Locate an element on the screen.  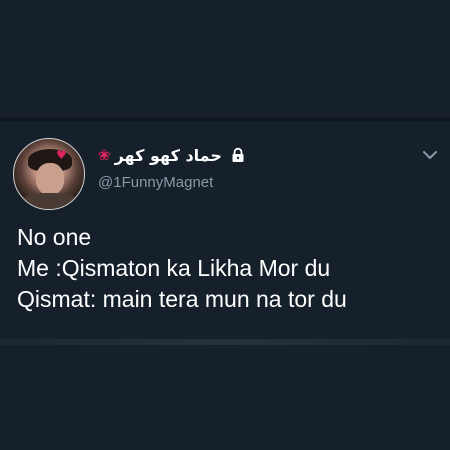
chevron-down-icon is located at coordinates (430, 155).